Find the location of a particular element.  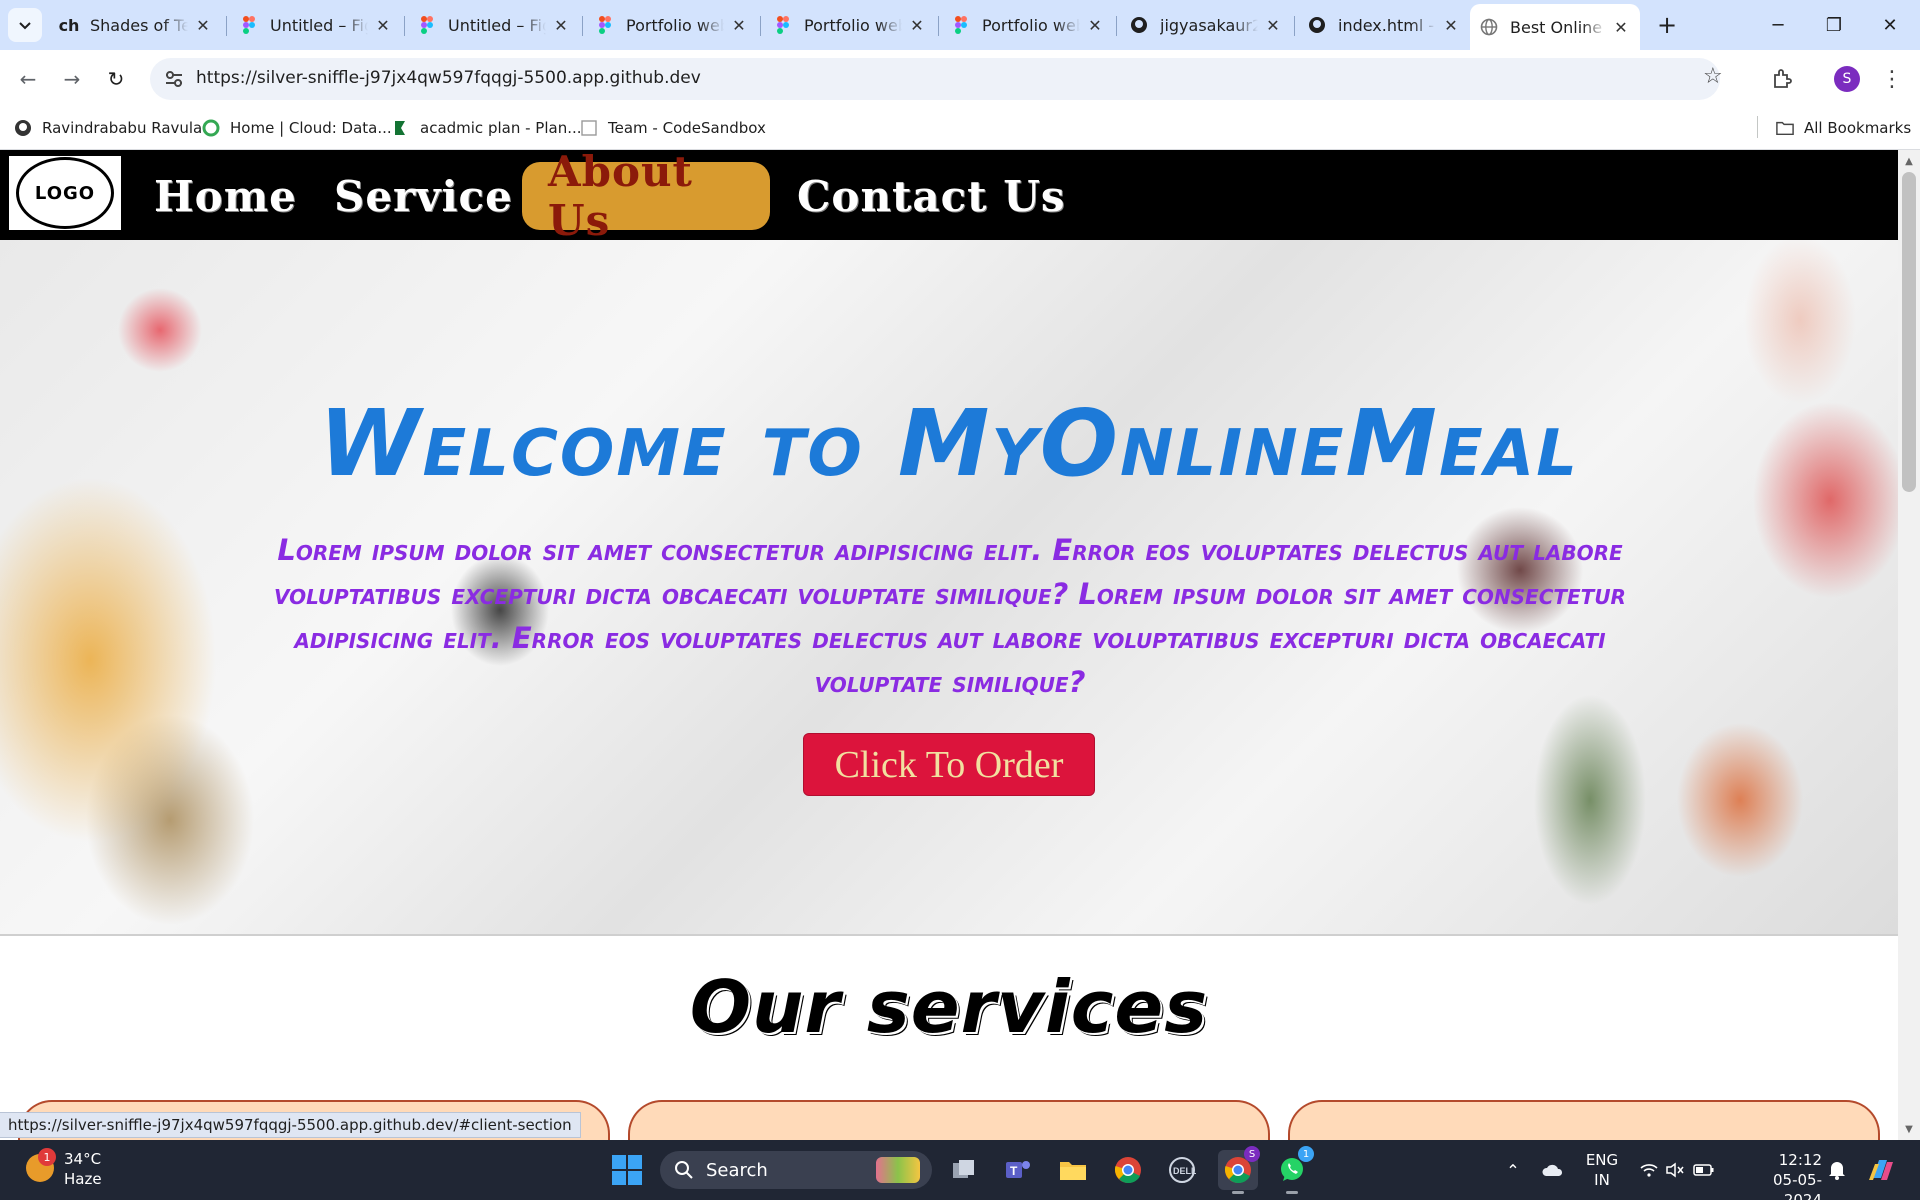

bookmark-ravindrababu: Ravindrababu Ravula is located at coordinates (108, 128).